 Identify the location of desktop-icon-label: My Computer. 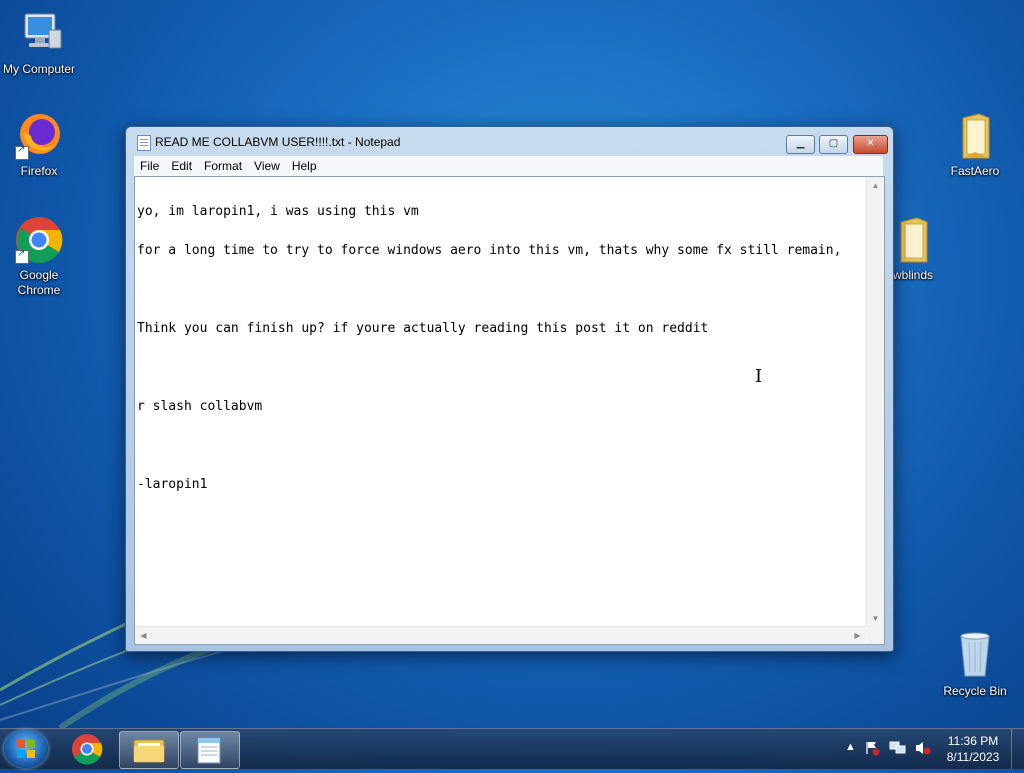
(39, 69).